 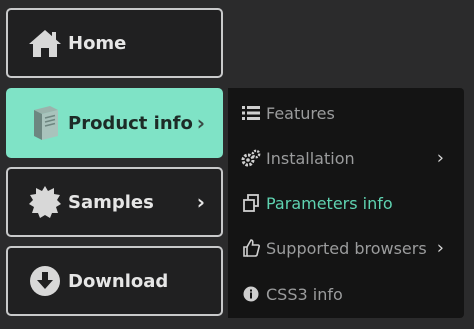 What do you see at coordinates (251, 158) in the screenshot?
I see `gears-icon` at bounding box center [251, 158].